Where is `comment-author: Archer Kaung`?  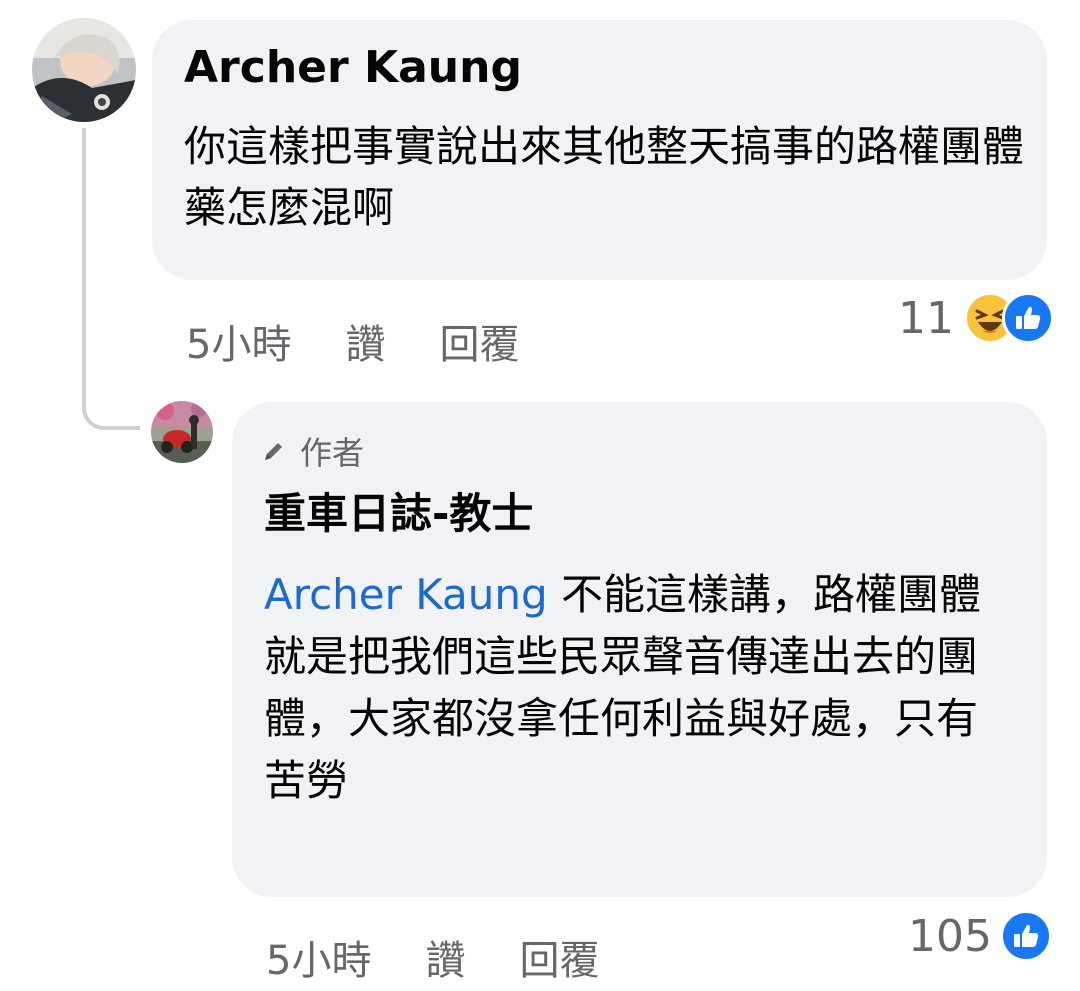 comment-author: Archer Kaung is located at coordinates (353, 68).